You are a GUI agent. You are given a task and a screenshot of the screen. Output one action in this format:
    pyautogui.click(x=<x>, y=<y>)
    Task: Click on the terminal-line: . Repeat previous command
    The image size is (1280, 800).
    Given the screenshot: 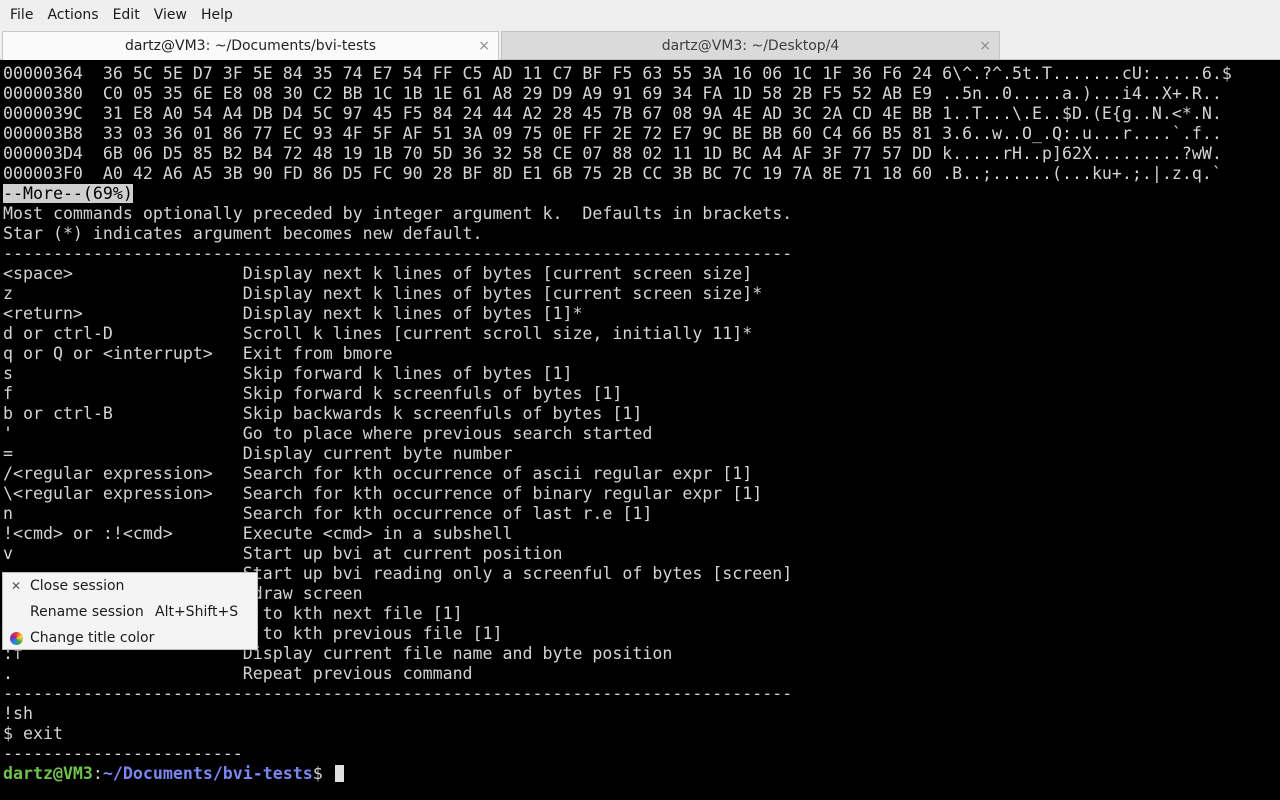 What is the action you would take?
    pyautogui.click(x=238, y=673)
    